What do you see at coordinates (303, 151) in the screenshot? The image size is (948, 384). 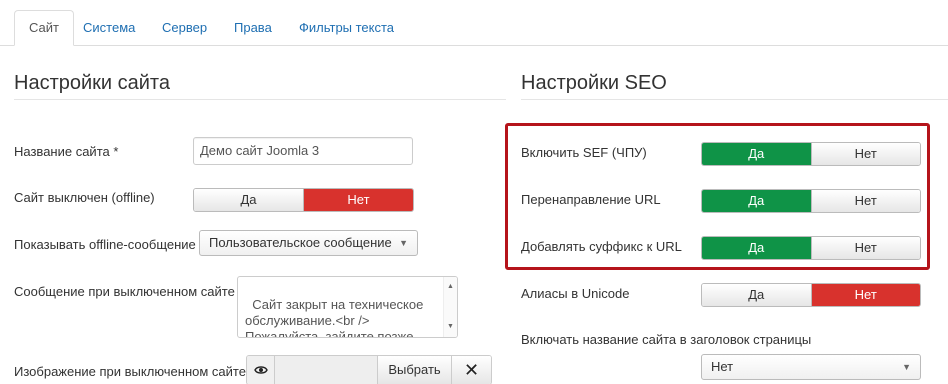 I see `site-name-input: Демо сайт Joomla 3` at bounding box center [303, 151].